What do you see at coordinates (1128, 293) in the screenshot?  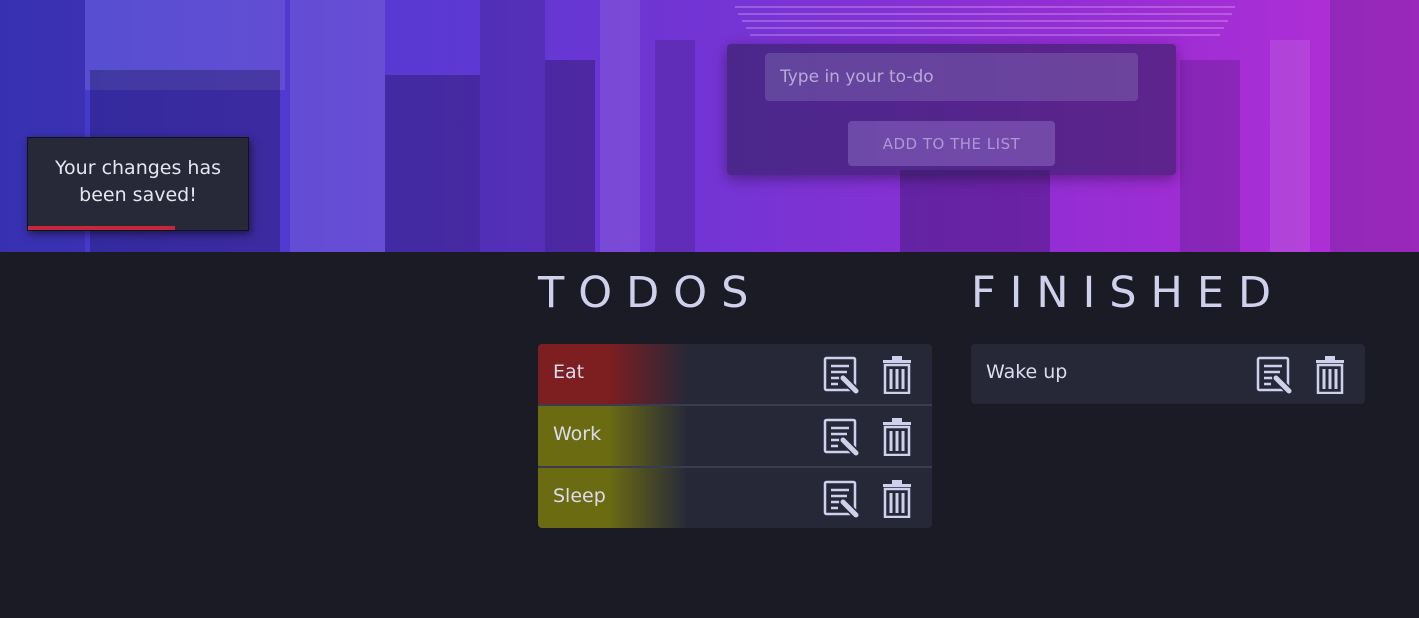 I see `finished-heading: FINISHED` at bounding box center [1128, 293].